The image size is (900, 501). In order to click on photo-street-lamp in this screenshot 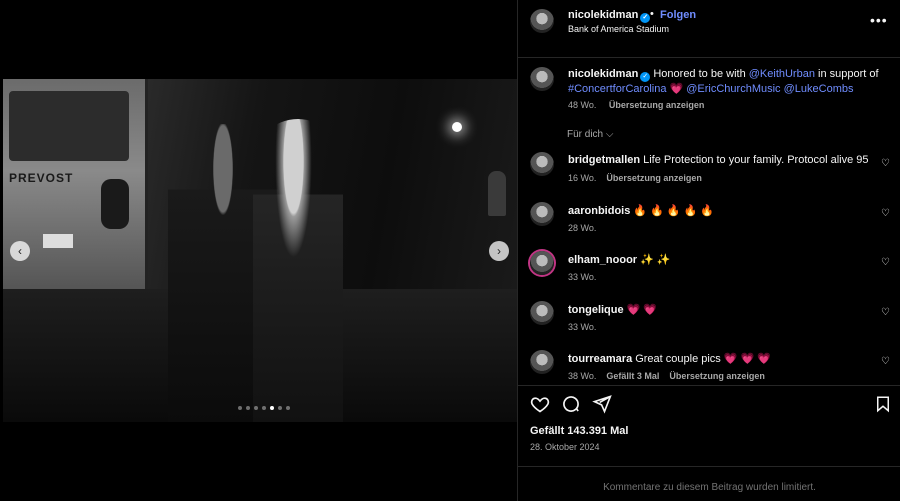, I will do `click(457, 127)`.